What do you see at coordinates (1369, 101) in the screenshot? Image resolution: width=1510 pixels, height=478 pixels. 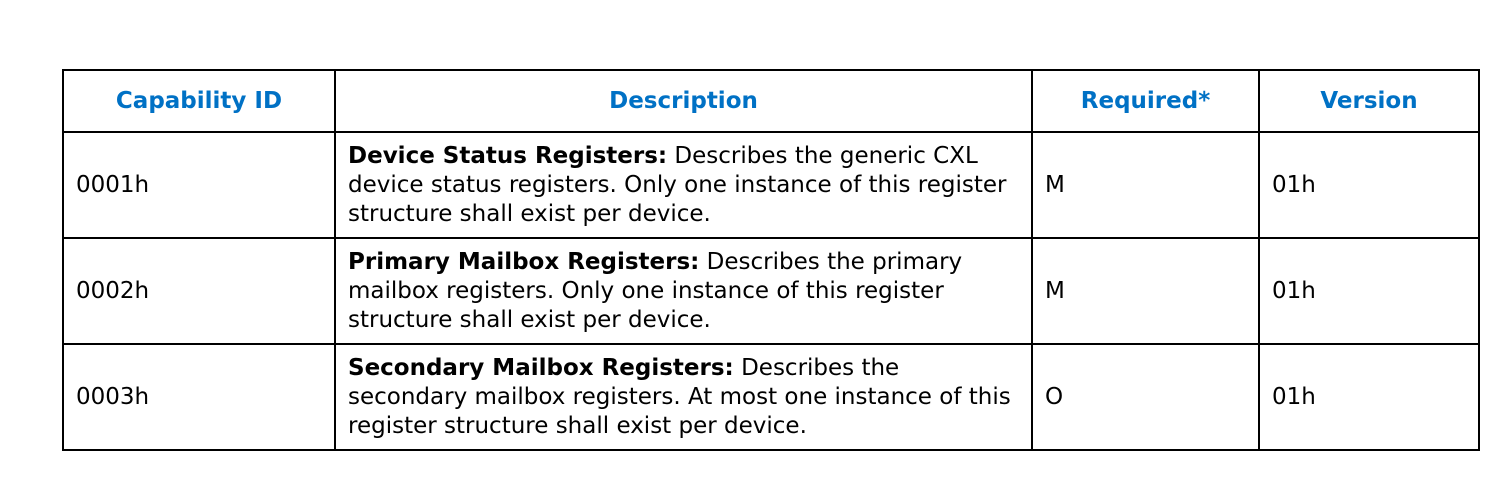 I see `header-version: Version` at bounding box center [1369, 101].